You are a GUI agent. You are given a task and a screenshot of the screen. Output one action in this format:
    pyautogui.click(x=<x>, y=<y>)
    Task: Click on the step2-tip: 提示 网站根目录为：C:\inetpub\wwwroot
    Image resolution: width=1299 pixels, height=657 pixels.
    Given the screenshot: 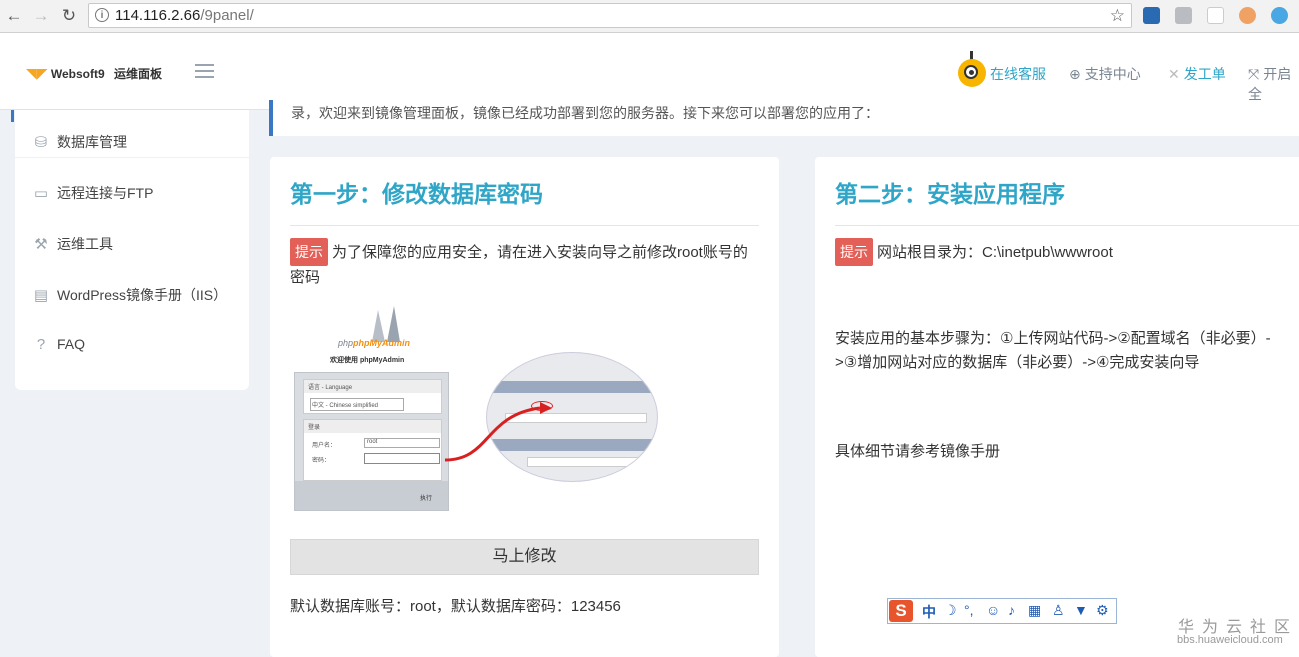 What is the action you would take?
    pyautogui.click(x=1065, y=252)
    